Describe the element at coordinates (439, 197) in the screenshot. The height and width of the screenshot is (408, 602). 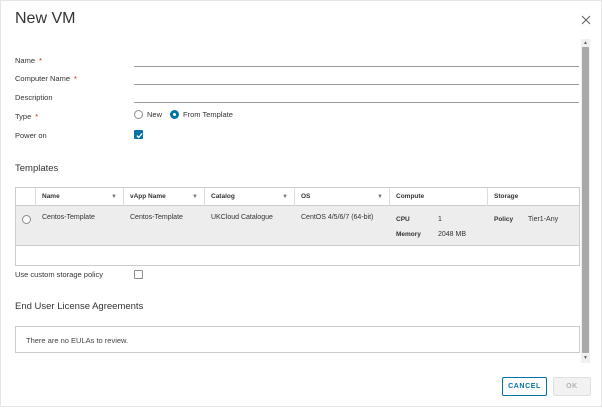
I see `column-header-compute: Compute` at that location.